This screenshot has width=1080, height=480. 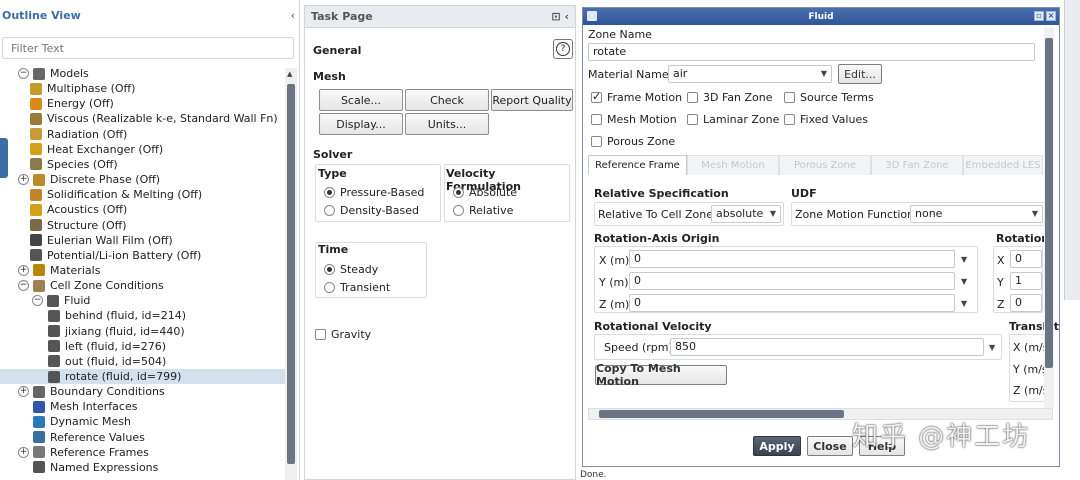 What do you see at coordinates (143, 73) in the screenshot?
I see `tree-item: − Models` at bounding box center [143, 73].